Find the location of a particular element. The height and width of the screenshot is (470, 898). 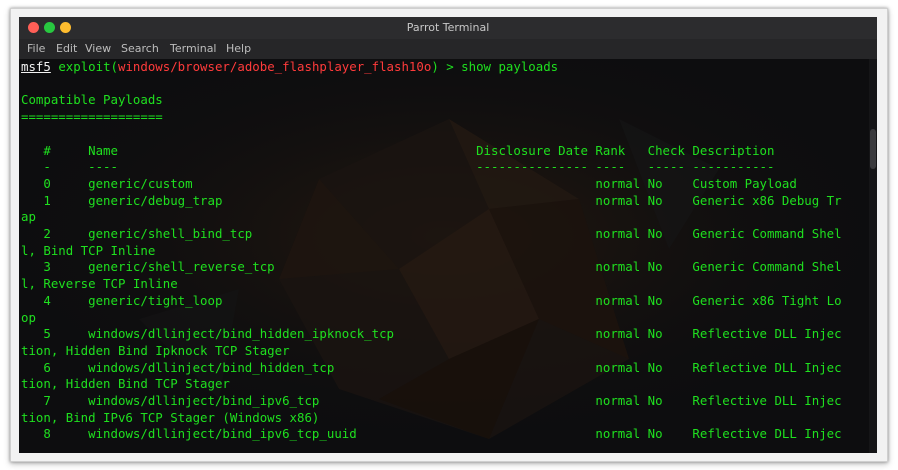

prompt-verb: exploit( is located at coordinates (88, 66).